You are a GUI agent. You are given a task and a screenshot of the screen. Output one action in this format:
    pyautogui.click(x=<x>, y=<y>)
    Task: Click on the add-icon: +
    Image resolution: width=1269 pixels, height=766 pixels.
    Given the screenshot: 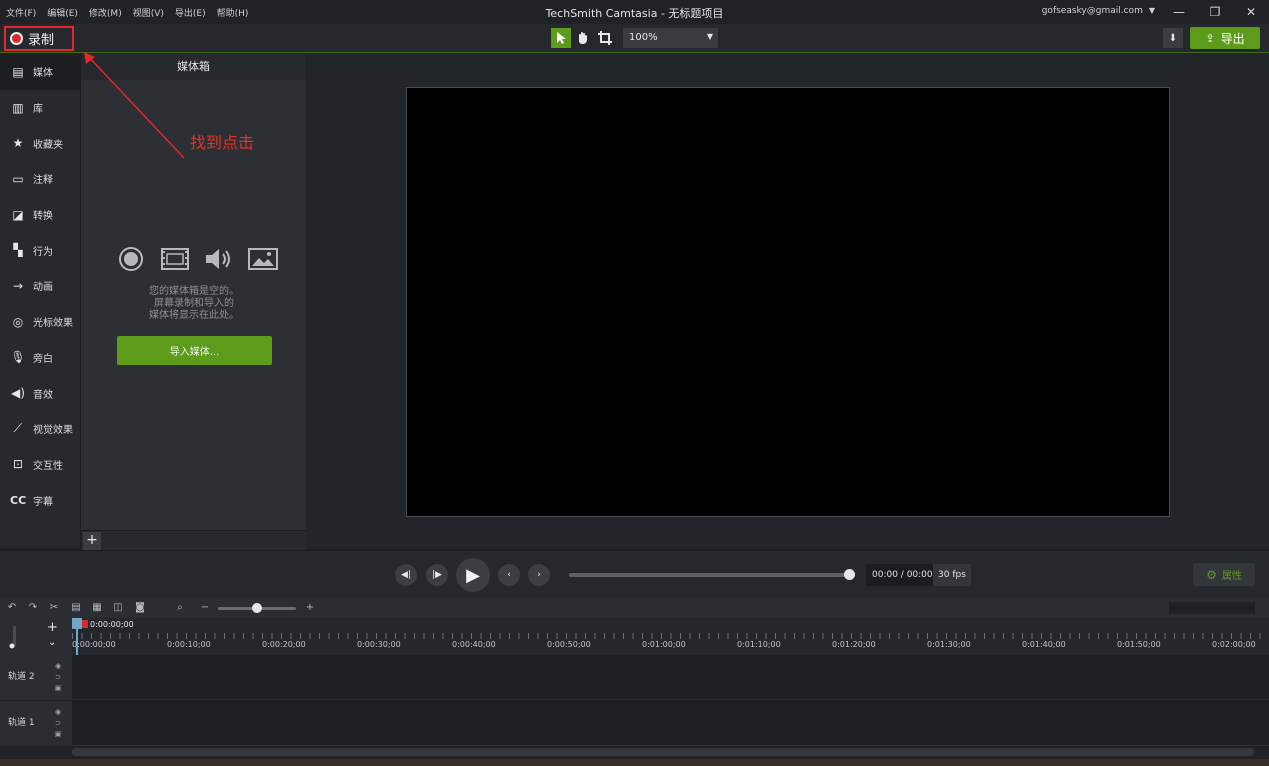 What is the action you would take?
    pyautogui.click(x=92, y=541)
    